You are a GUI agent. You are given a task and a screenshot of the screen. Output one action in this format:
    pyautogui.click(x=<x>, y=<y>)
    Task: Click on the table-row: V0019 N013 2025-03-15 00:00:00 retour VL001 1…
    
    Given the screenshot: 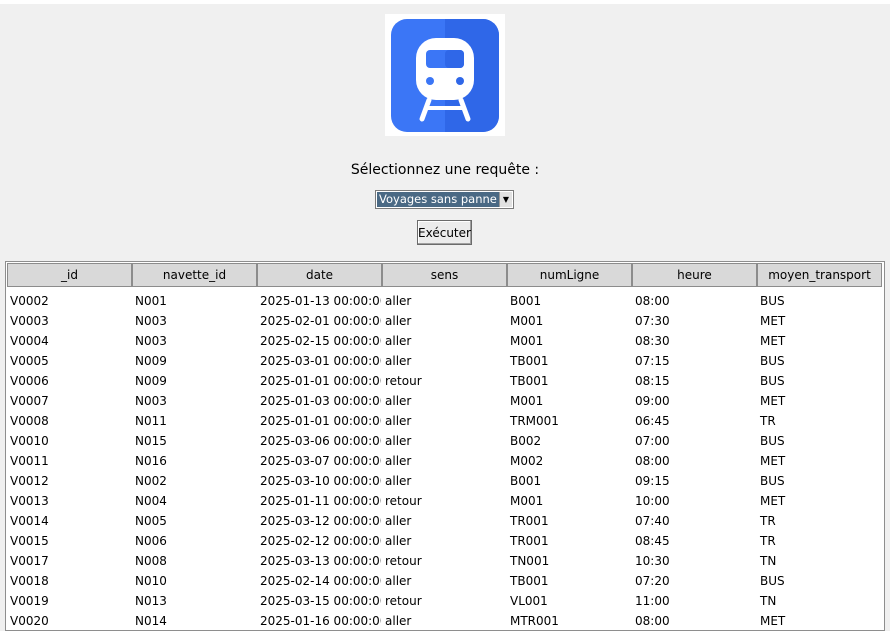 What is the action you would take?
    pyautogui.click(x=445, y=601)
    